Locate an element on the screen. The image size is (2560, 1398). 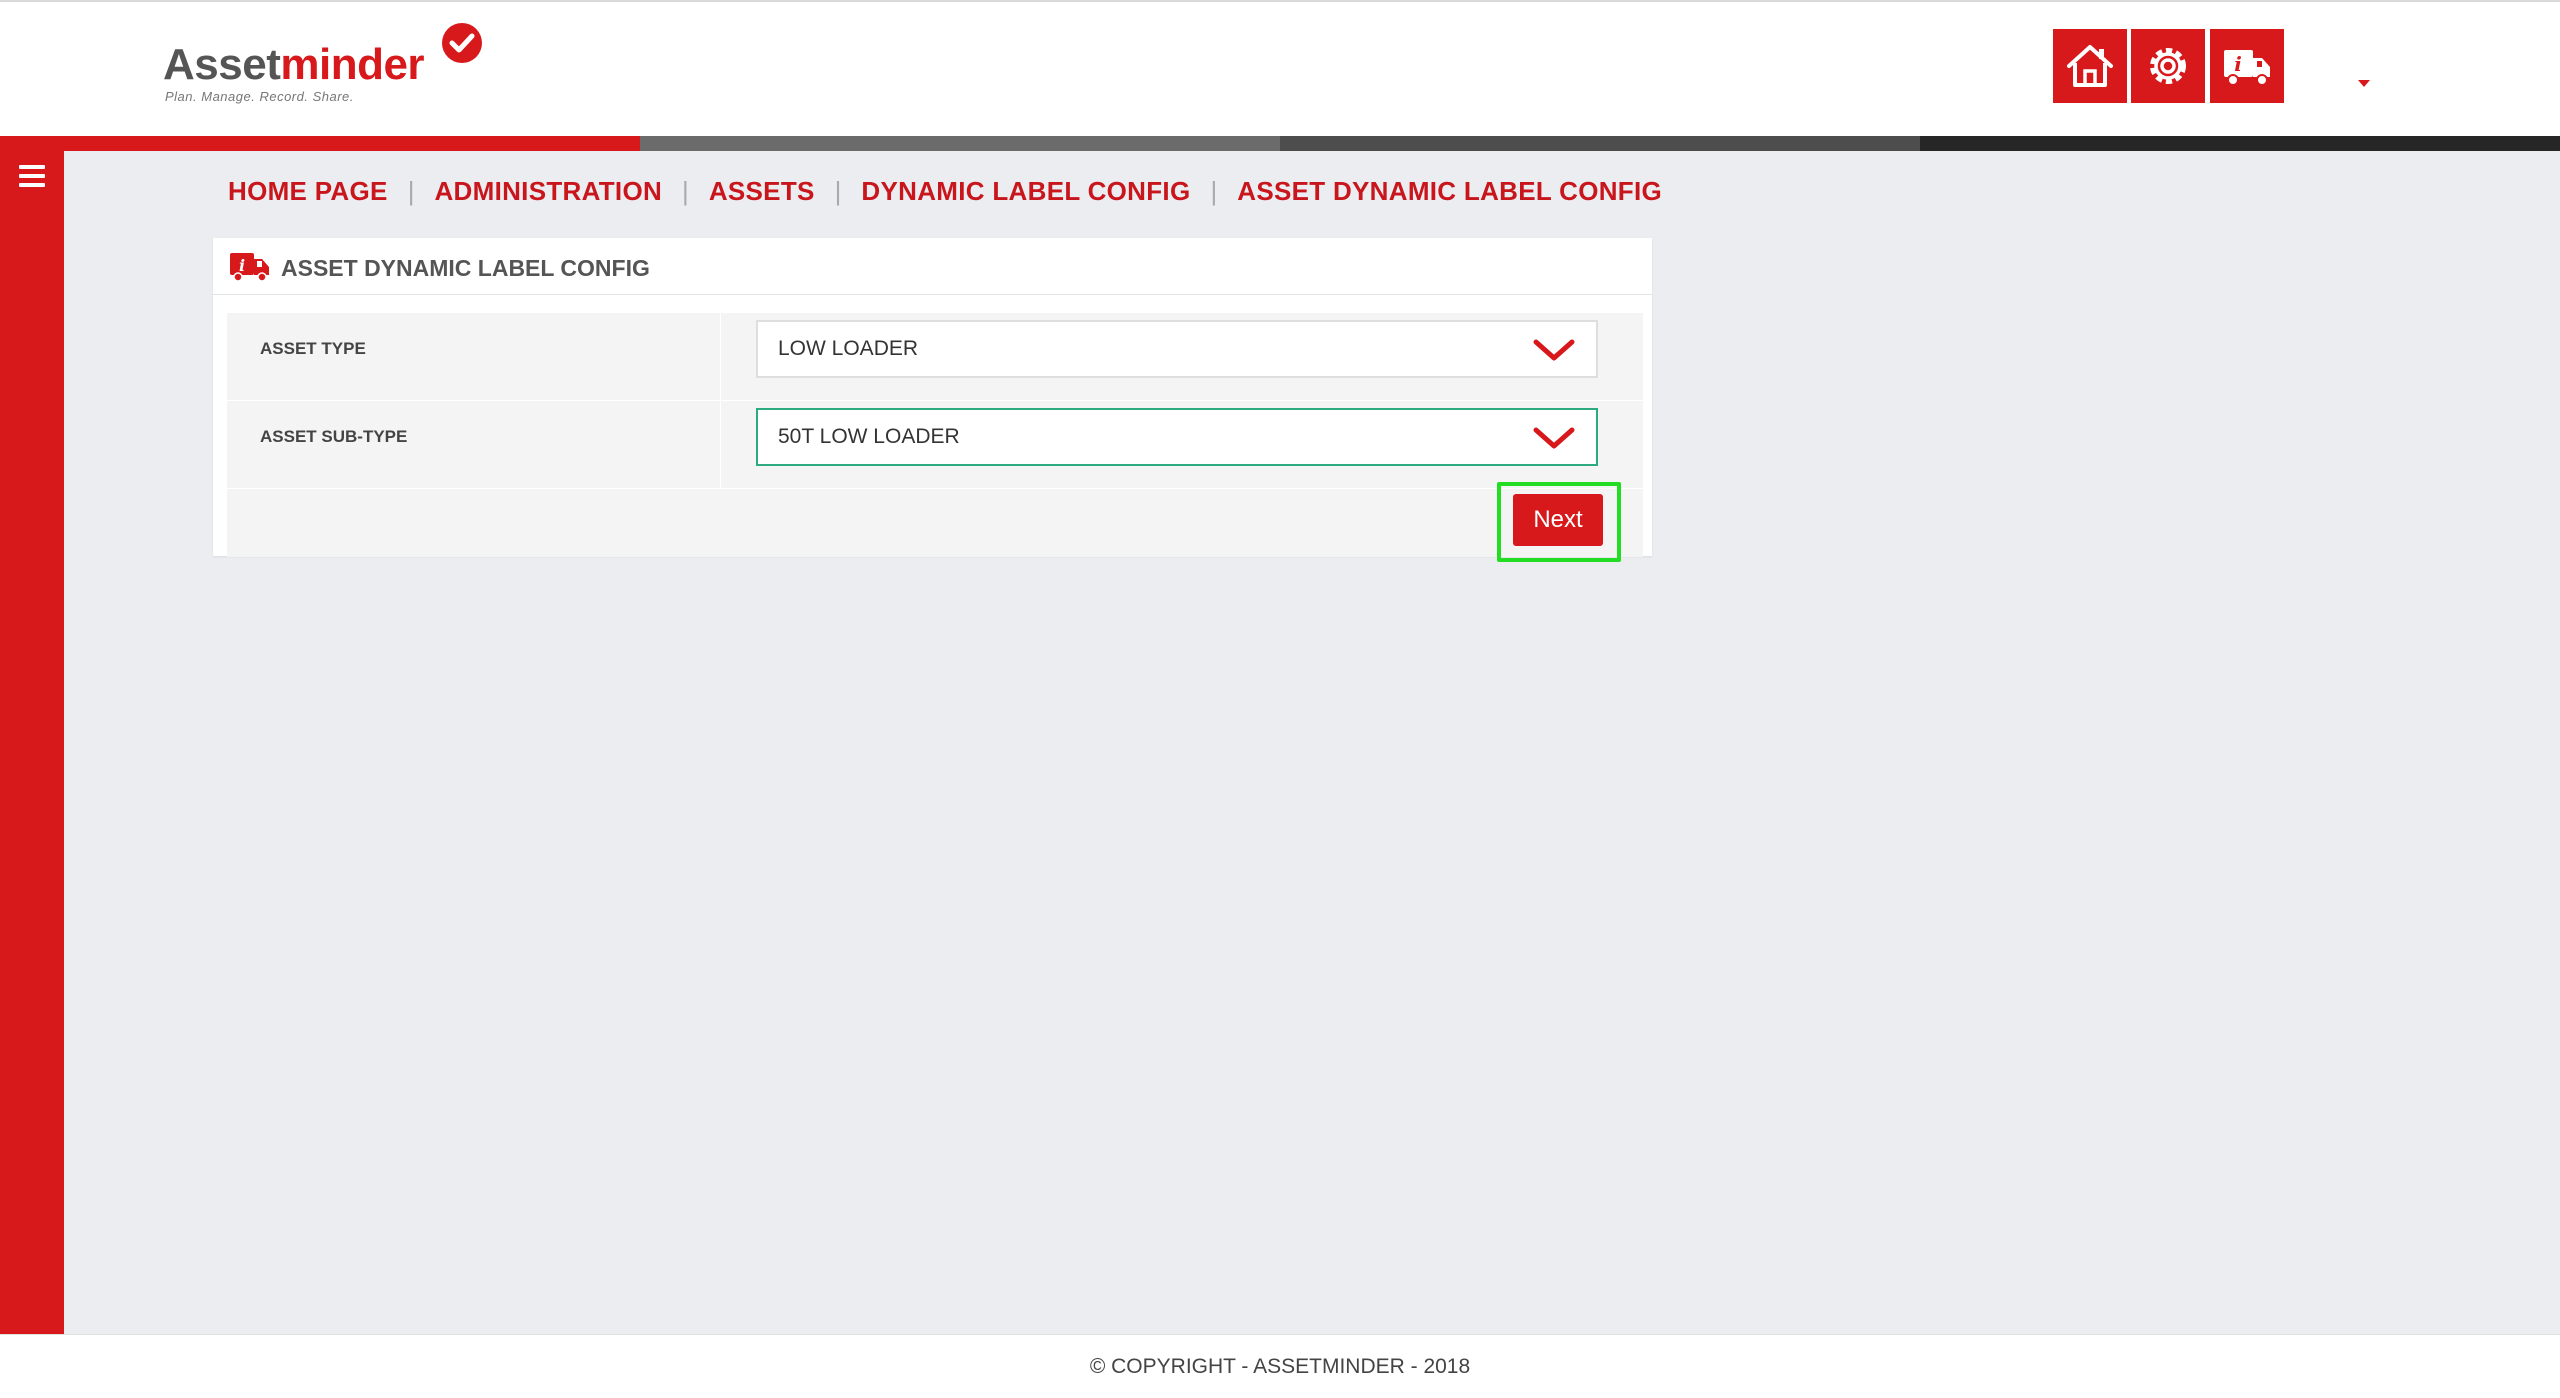
asset-sub-type-value: 50T LOW LOADER is located at coordinates (869, 436).